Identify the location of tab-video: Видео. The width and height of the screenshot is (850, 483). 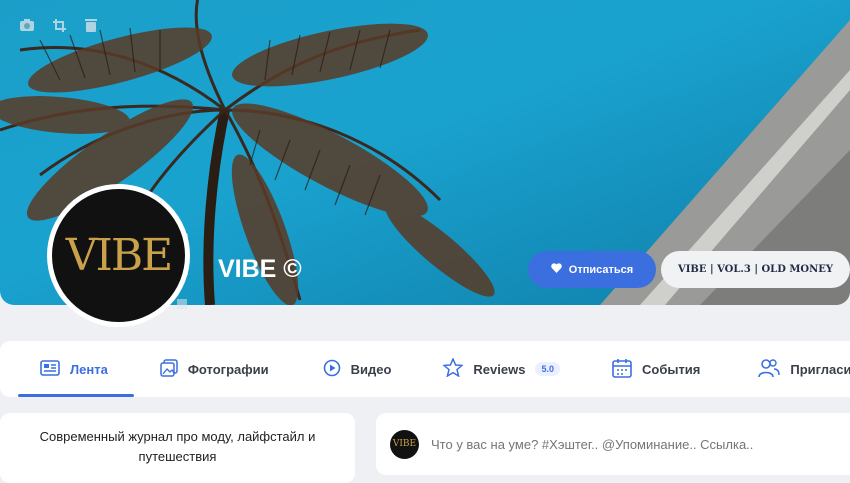
(352, 369).